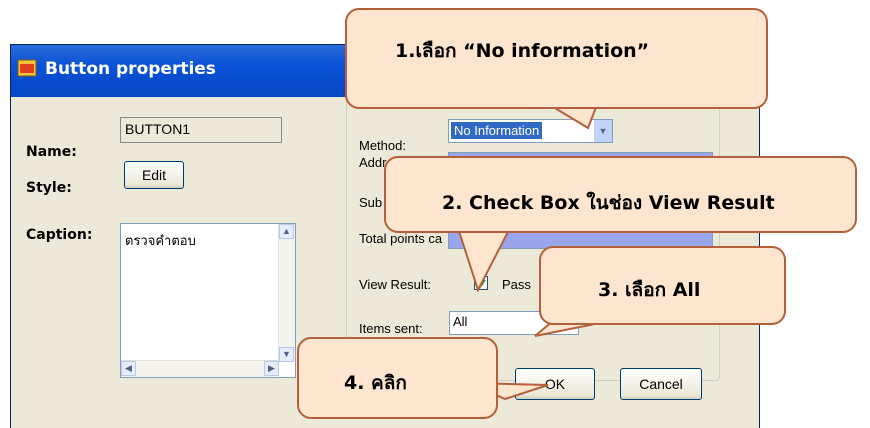 This screenshot has height=428, width=870. I want to click on method-select: No Information ▼, so click(530, 131).